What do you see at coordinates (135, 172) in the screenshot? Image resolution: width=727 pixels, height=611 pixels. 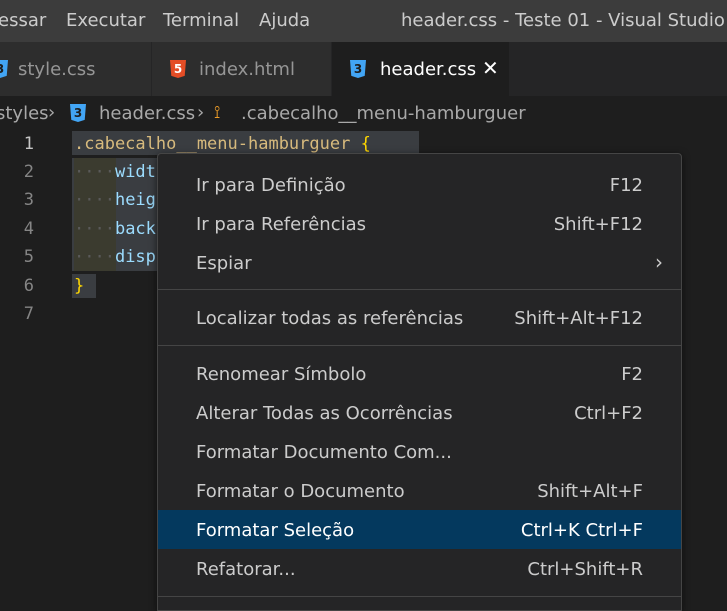 I see `css-property: widt` at bounding box center [135, 172].